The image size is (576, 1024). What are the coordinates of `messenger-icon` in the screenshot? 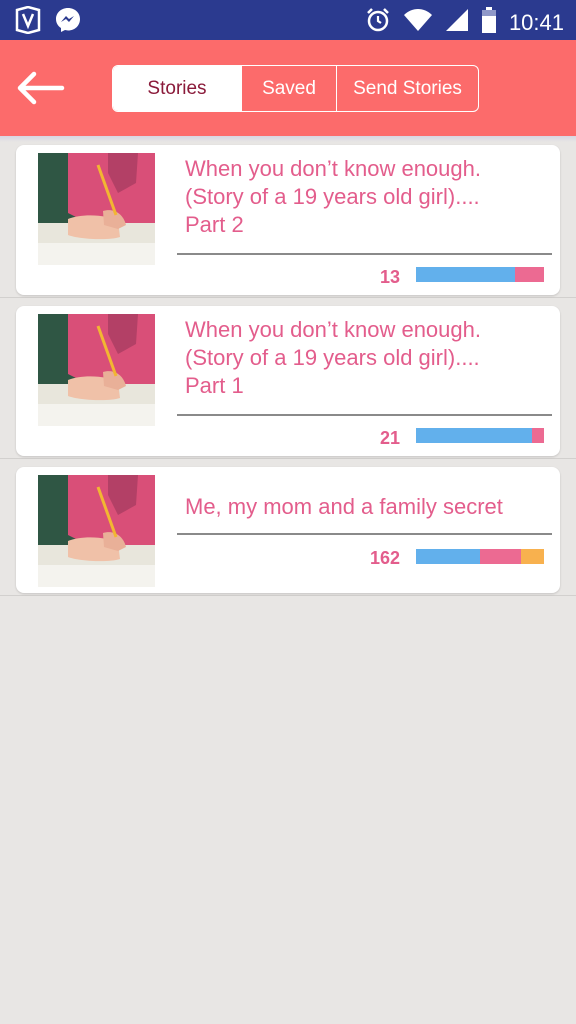 It's located at (68, 22).